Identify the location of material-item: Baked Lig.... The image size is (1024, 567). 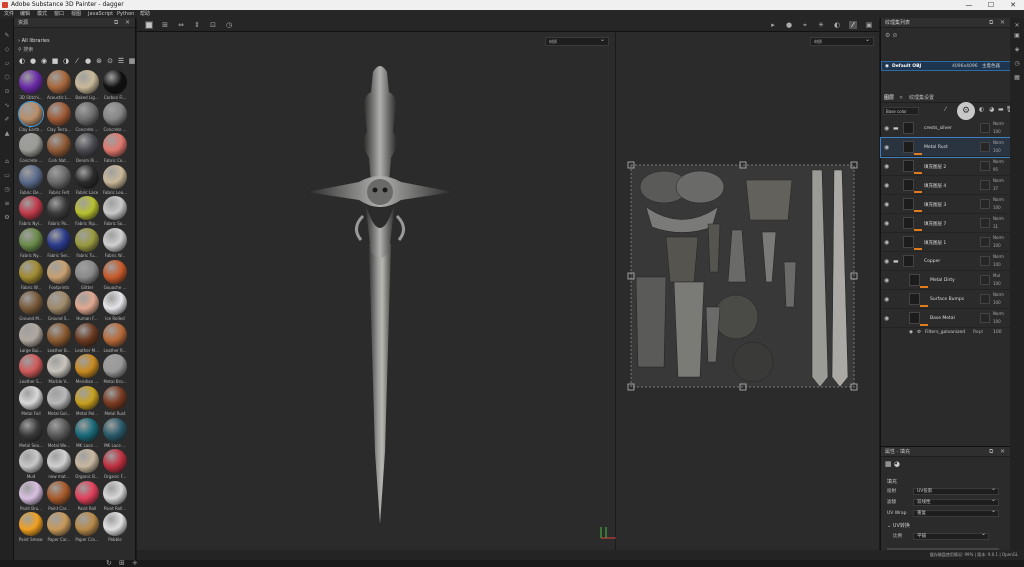
(87, 85).